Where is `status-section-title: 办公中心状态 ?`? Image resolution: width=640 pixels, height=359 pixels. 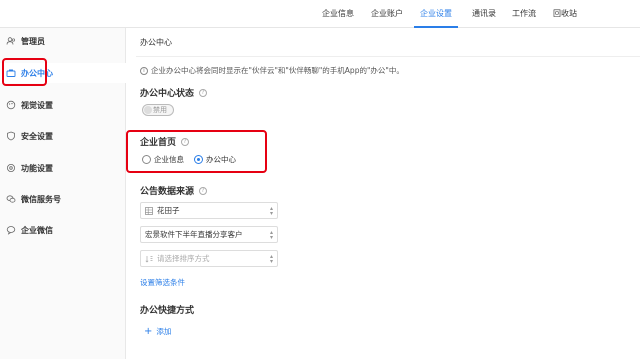 status-section-title: 办公中心状态 ? is located at coordinates (174, 92).